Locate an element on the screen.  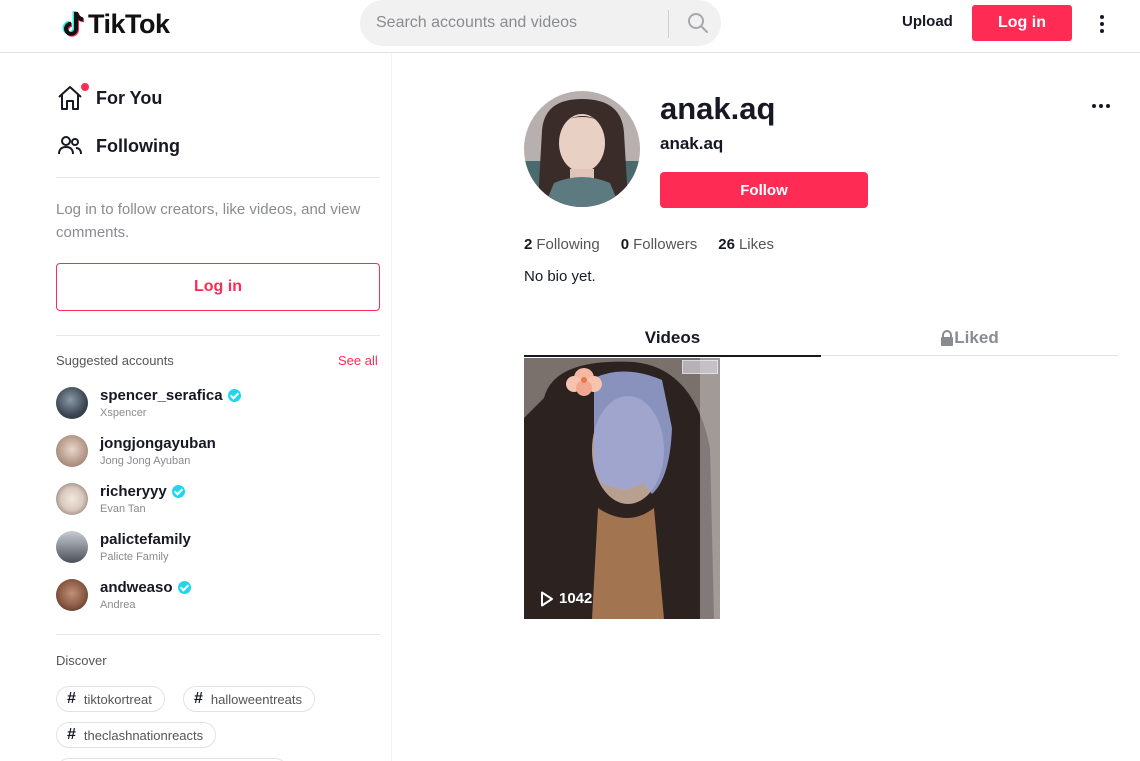
video-thumbnail is located at coordinates (622, 488).